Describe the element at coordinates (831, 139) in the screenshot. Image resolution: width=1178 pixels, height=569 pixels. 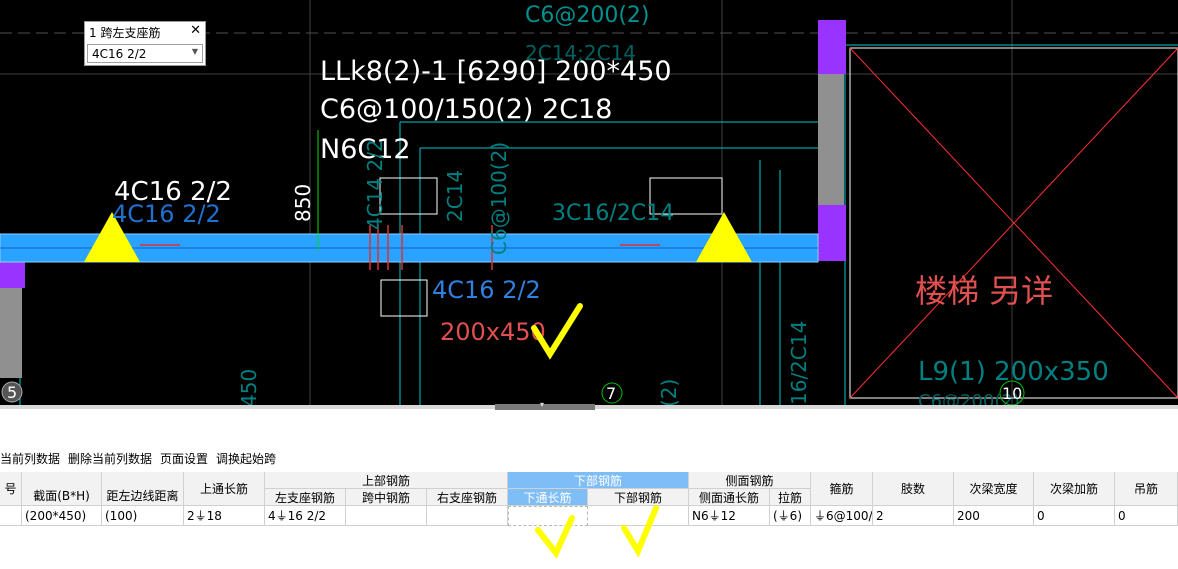
I see `grey-column` at that location.